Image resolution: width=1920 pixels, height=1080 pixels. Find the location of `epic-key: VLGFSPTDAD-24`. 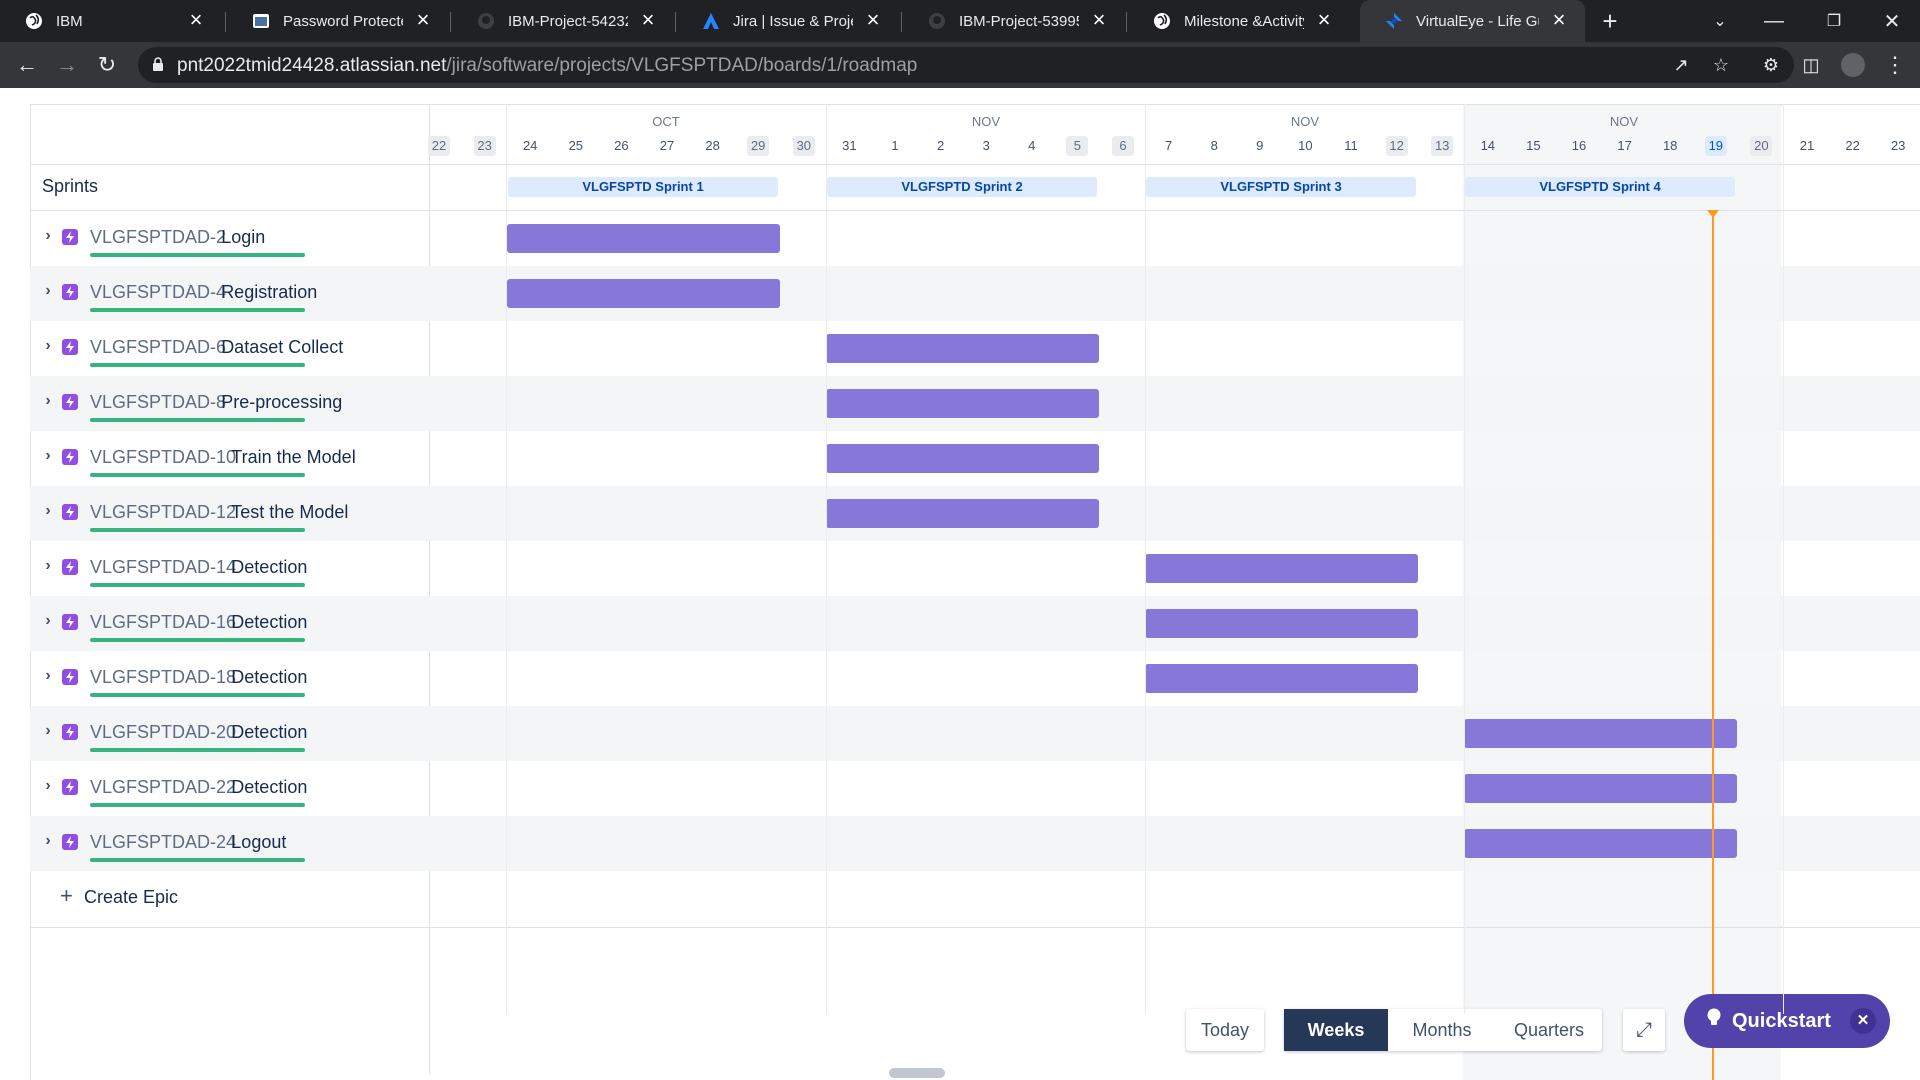

epic-key: VLGFSPTDAD-24 is located at coordinates (163, 842).